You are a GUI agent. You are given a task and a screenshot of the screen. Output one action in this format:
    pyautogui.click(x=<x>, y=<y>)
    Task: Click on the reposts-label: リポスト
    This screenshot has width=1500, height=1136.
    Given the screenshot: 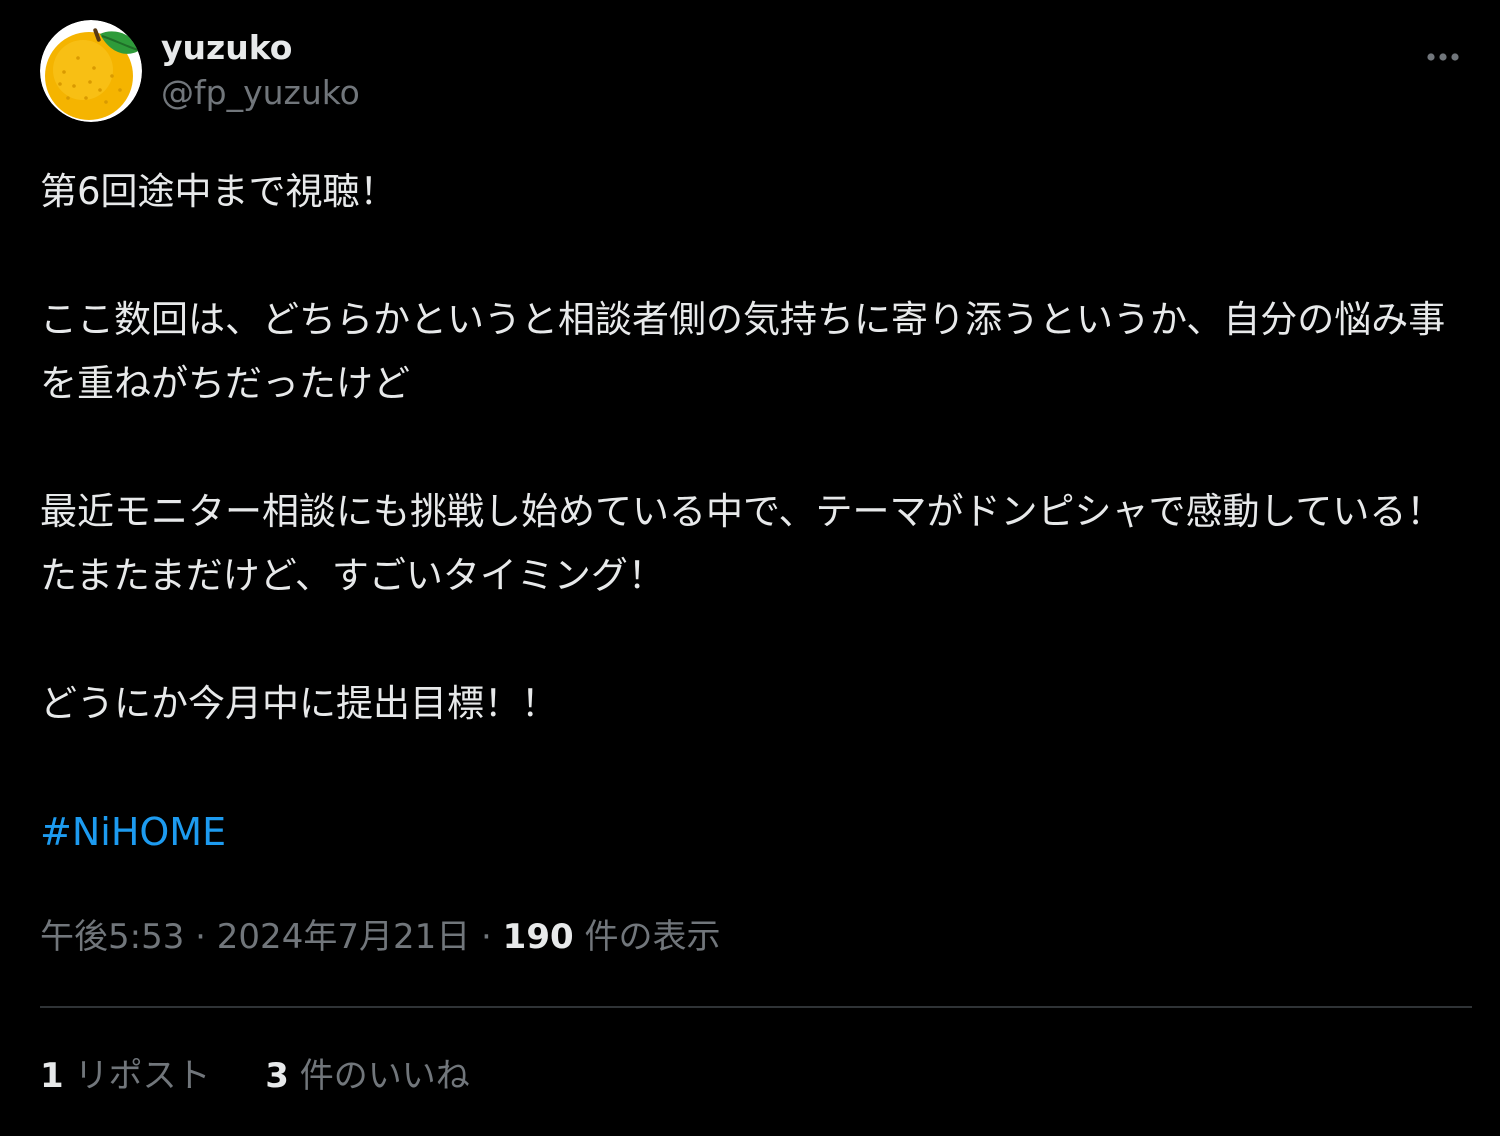 What is the action you would take?
    pyautogui.click(x=137, y=1076)
    